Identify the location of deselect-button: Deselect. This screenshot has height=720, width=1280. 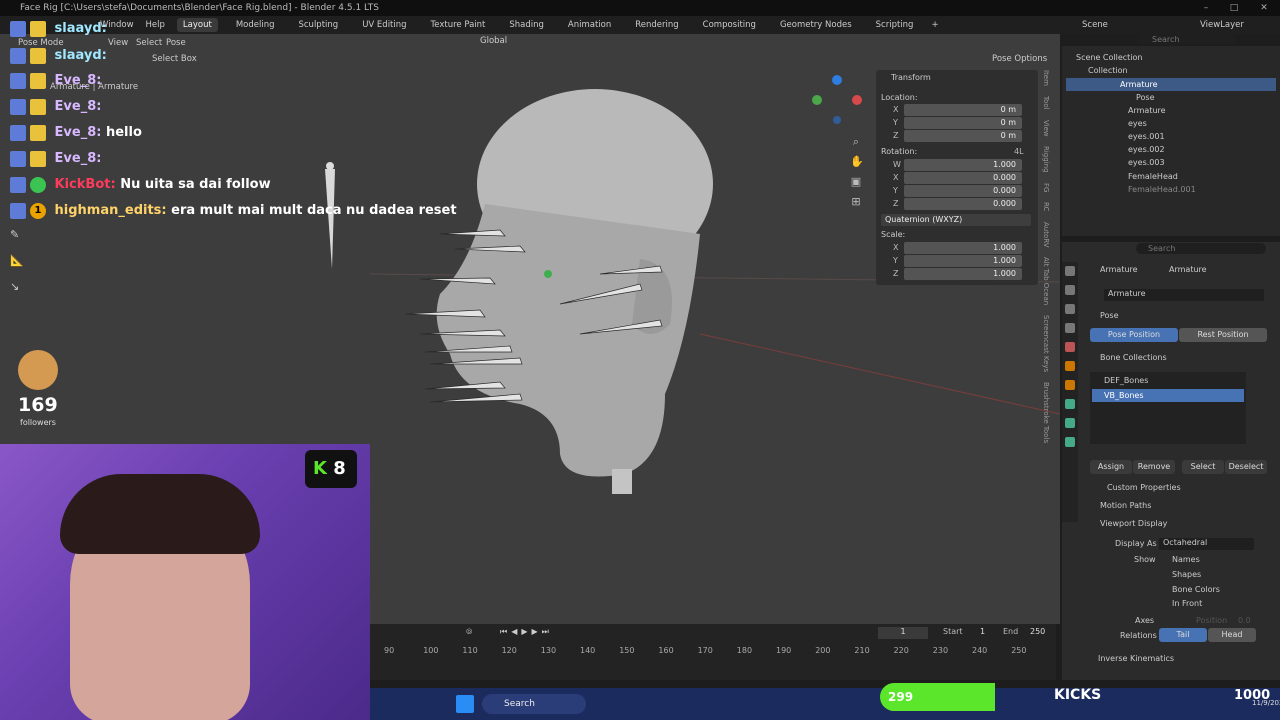
(1246, 467).